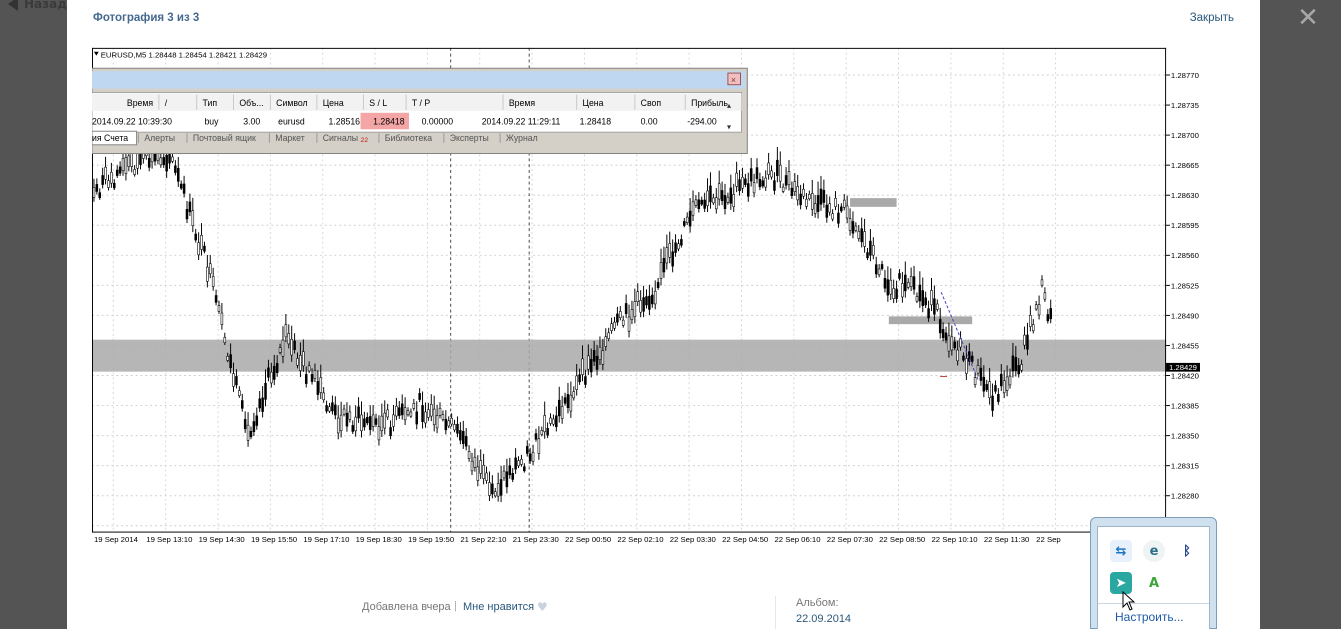 The width and height of the screenshot is (1341, 629). Describe the element at coordinates (291, 103) in the screenshot. I see `table-header: Символ` at that location.